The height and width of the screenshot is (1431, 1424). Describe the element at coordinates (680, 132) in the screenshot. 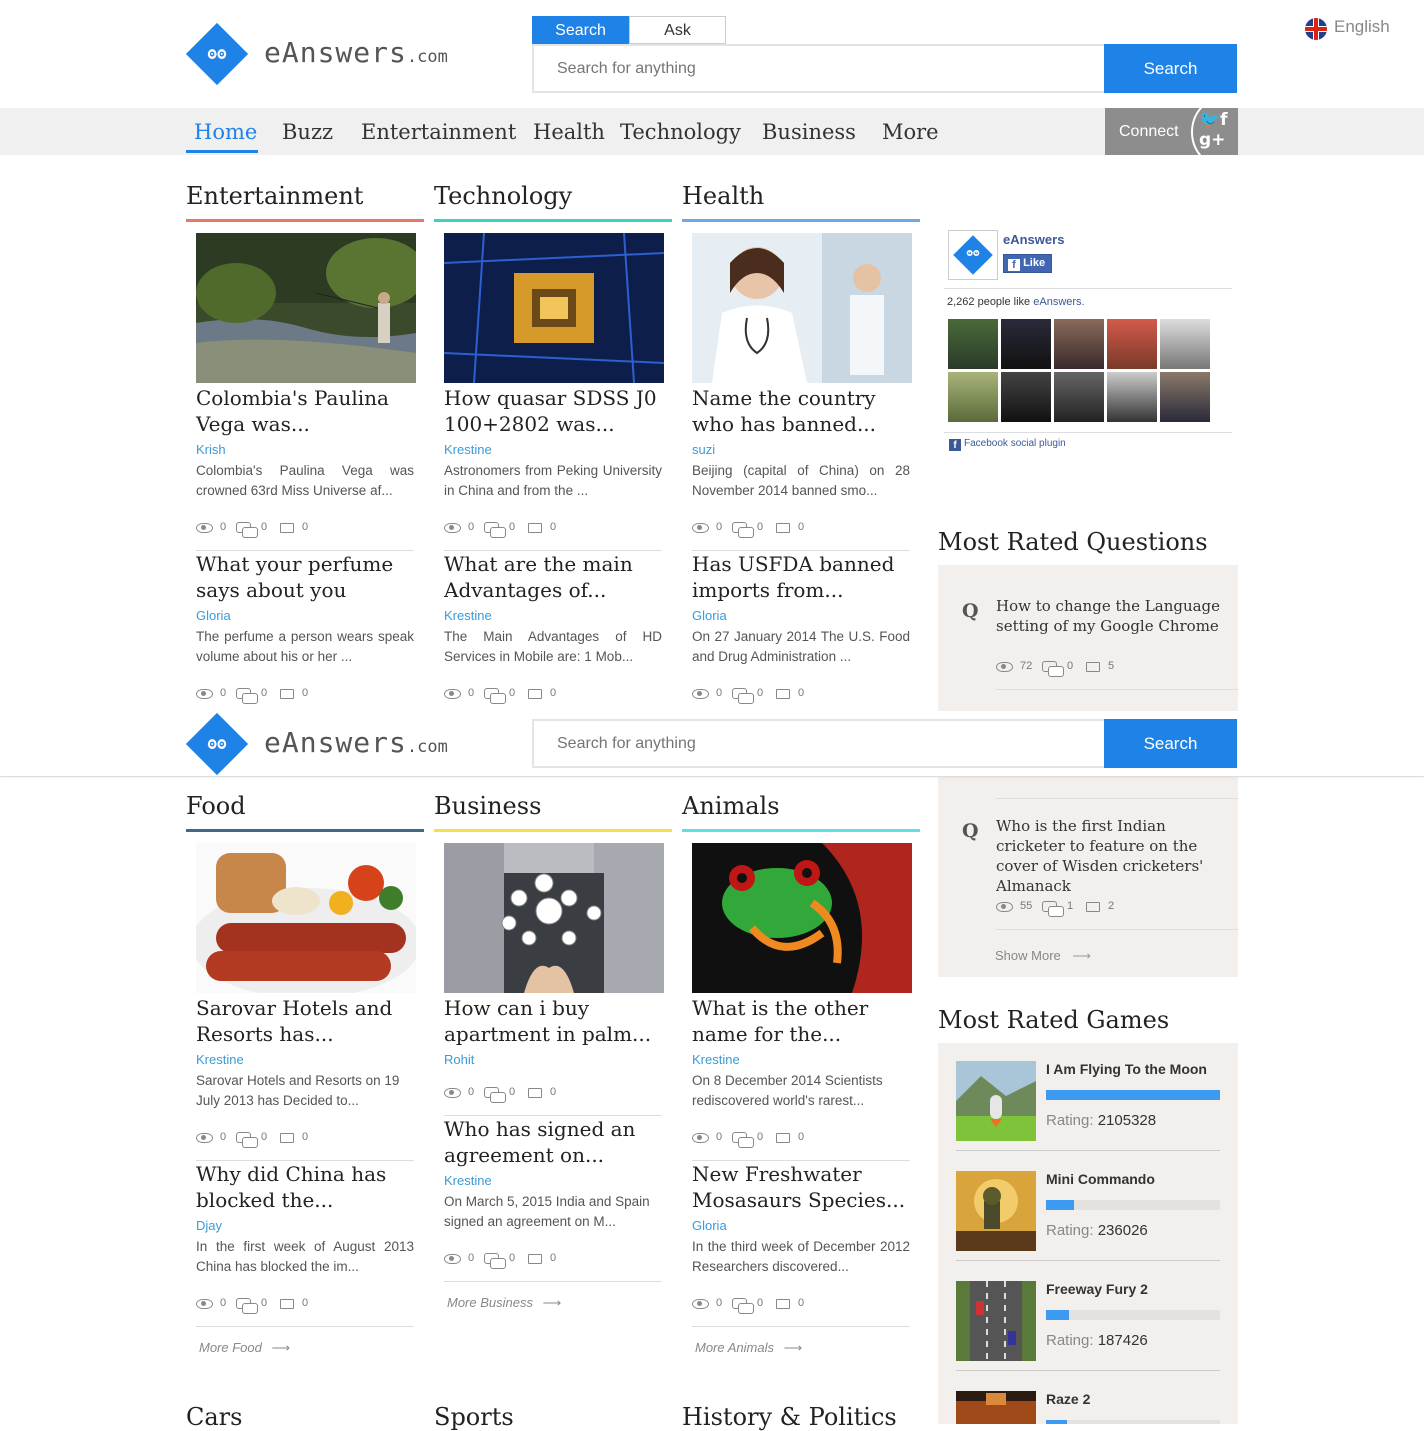

I see `nav-technology: Technology` at that location.